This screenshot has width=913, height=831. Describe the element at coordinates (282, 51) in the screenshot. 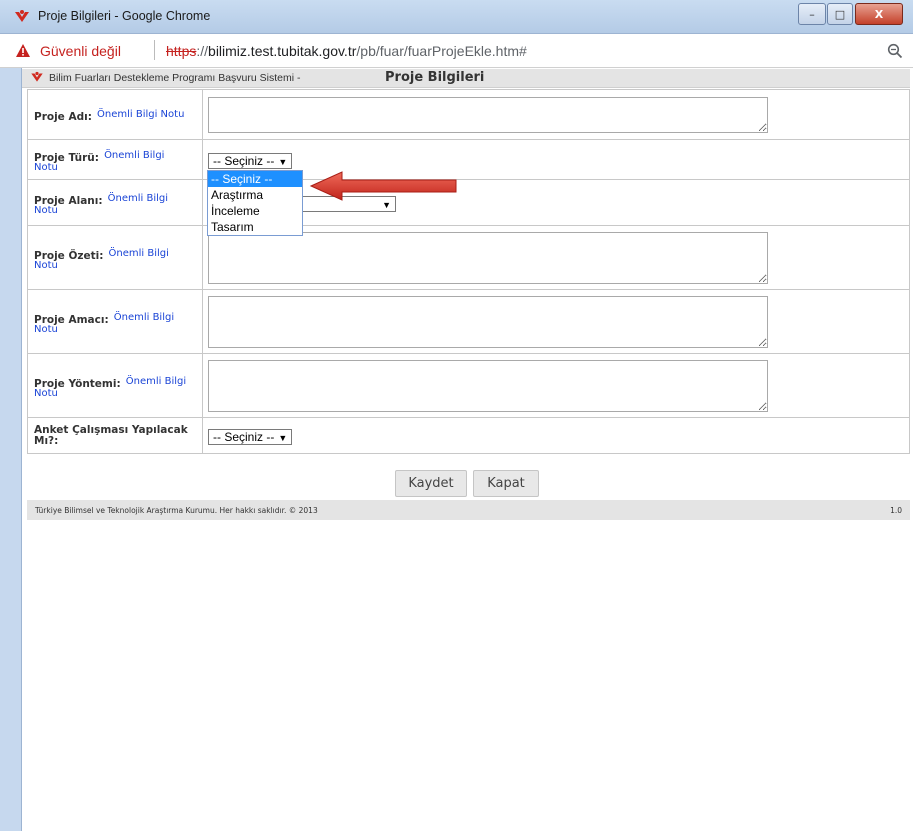

I see `url-host: bilimiz.test.tubitak.gov.tr` at that location.